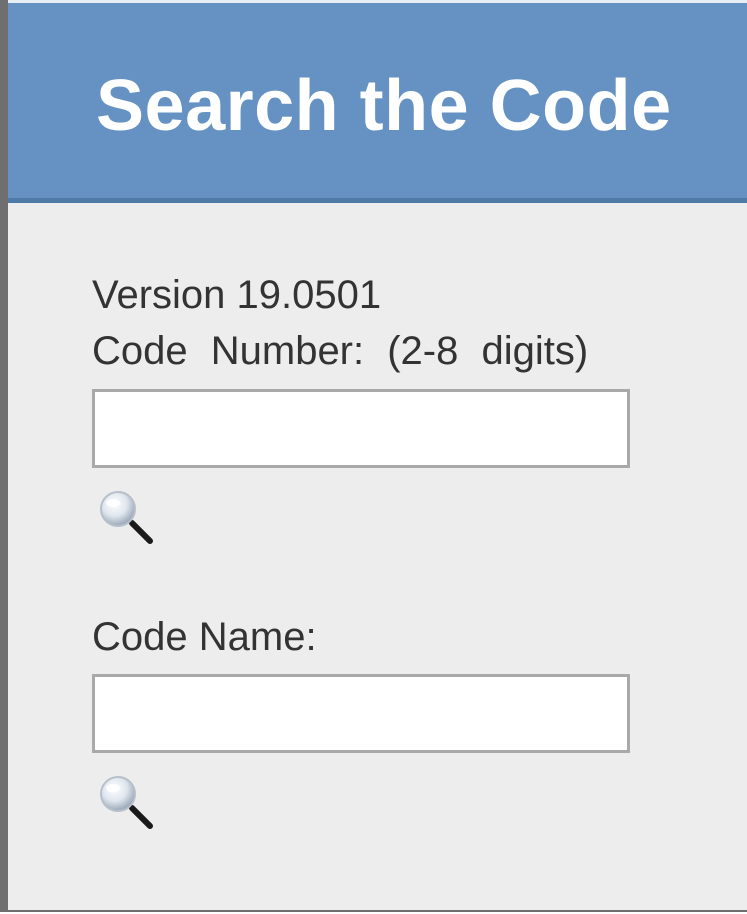  I want to click on code-name-search-button, so click(127, 802).